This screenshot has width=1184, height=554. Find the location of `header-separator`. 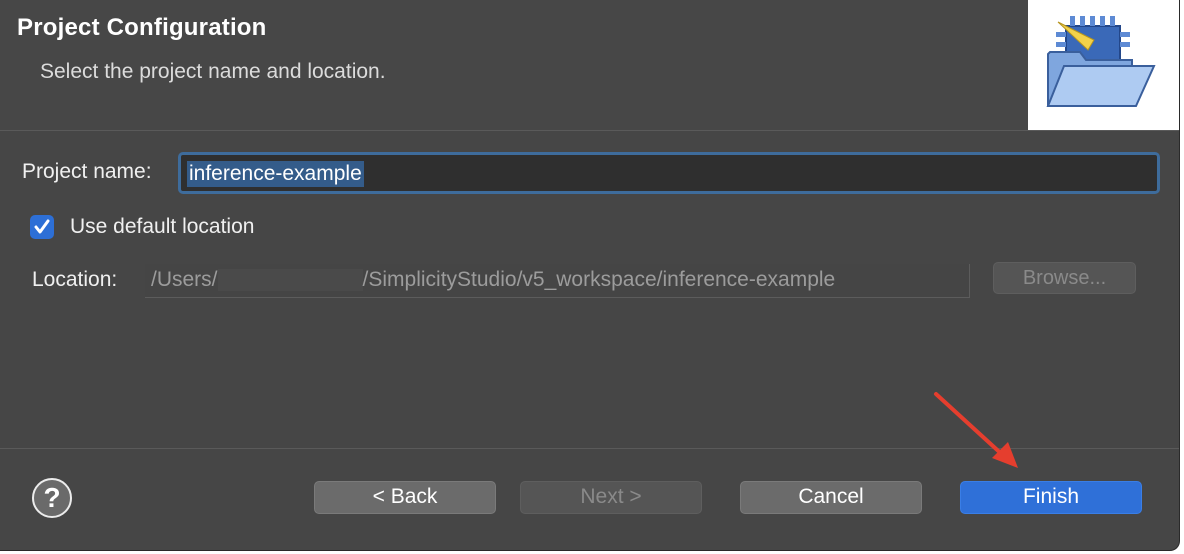

header-separator is located at coordinates (589, 130).